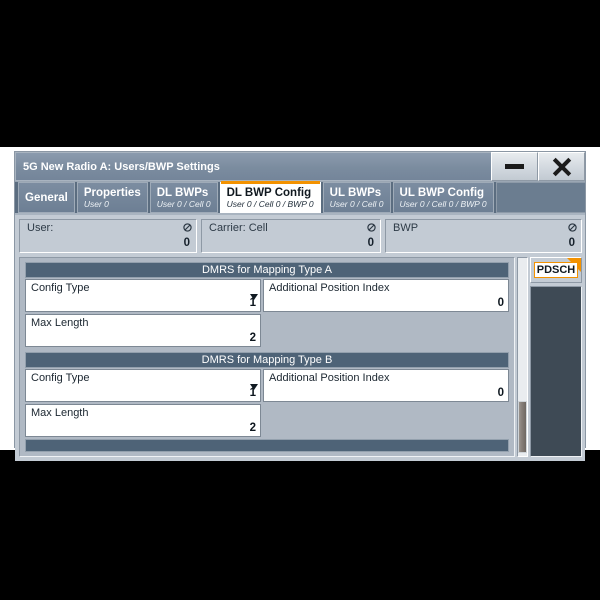  What do you see at coordinates (267, 360) in the screenshot?
I see `group-header-mapping-type-b: DMRS for Mapping Type B` at bounding box center [267, 360].